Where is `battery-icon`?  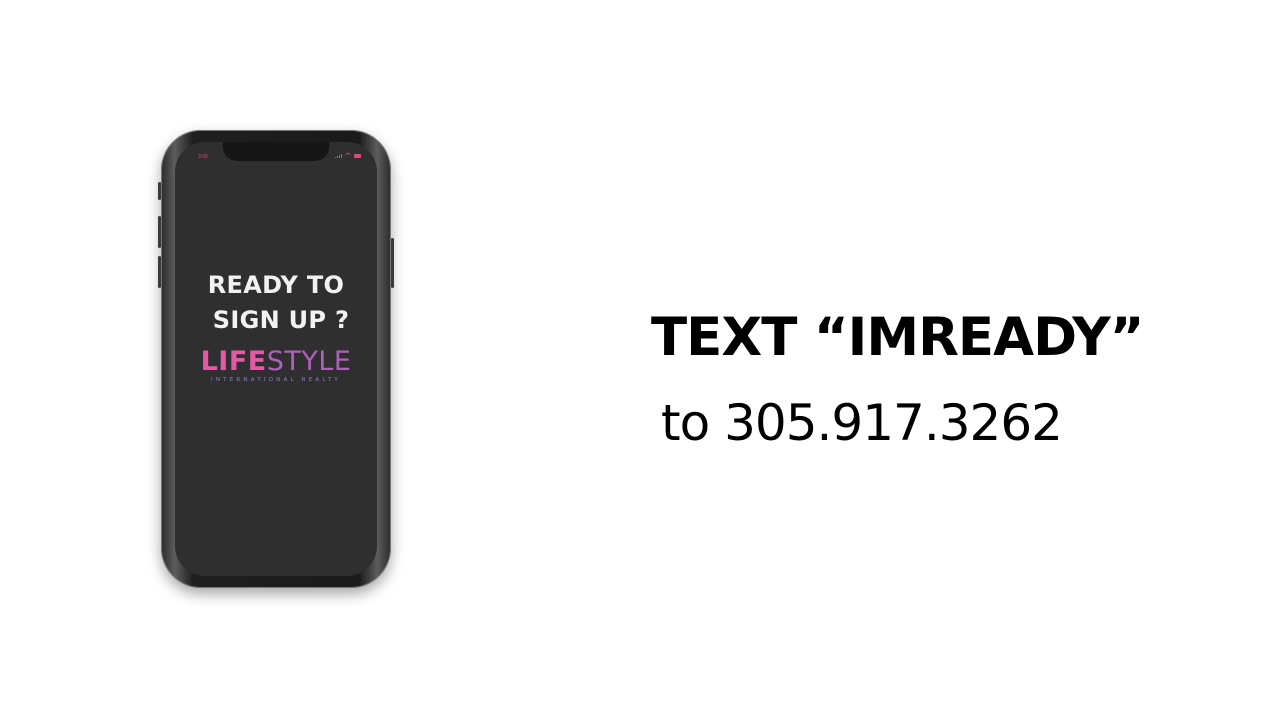 battery-icon is located at coordinates (357, 156).